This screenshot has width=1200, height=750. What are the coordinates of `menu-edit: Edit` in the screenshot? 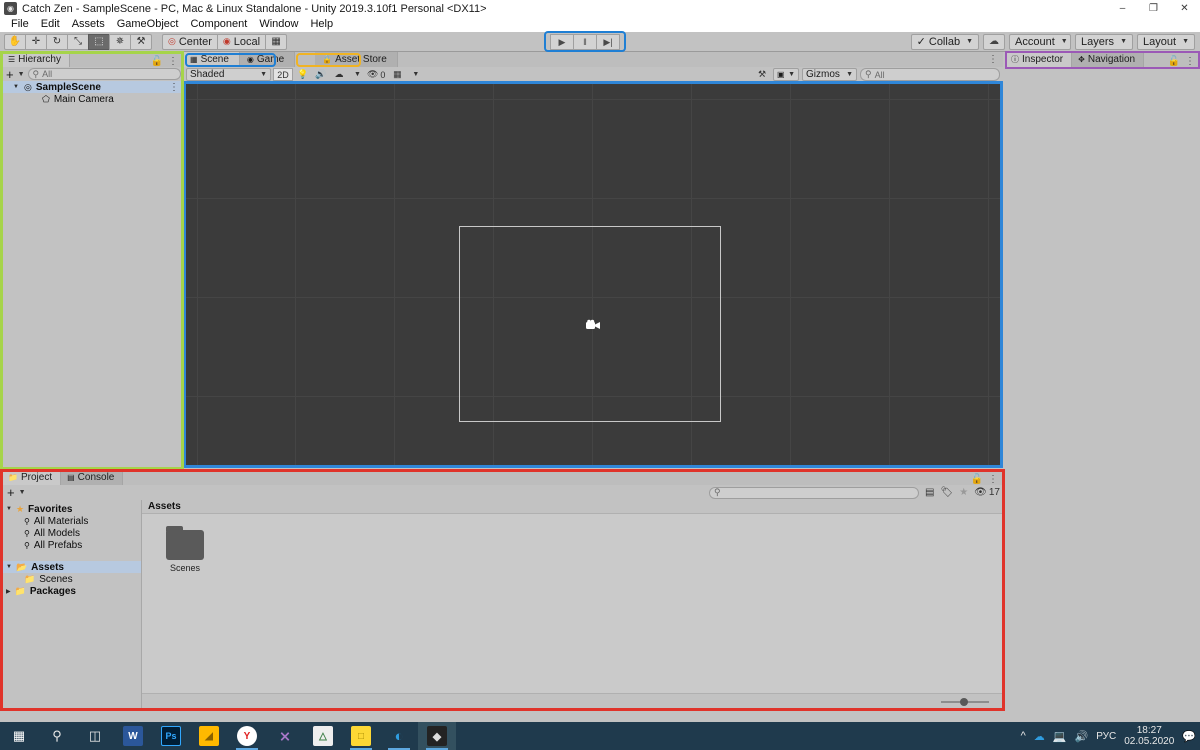 It's located at (50, 24).